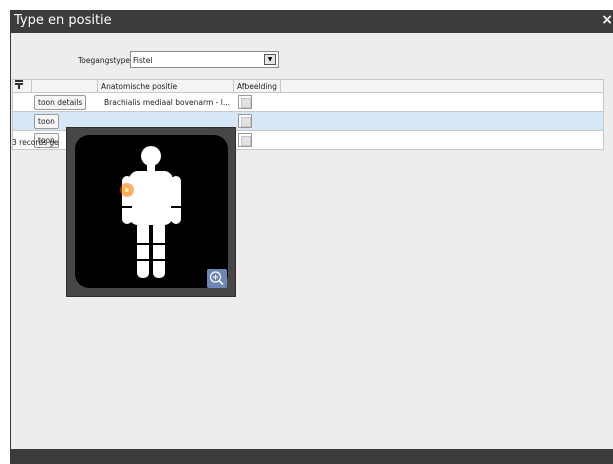 This screenshot has height=464, width=613. What do you see at coordinates (312, 21) in the screenshot?
I see `titlebar: Type en positie ×` at bounding box center [312, 21].